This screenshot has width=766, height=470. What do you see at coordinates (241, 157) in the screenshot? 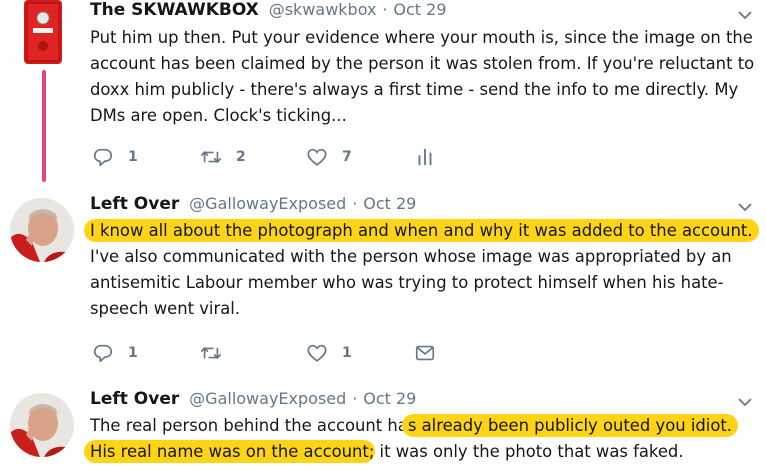
I see `retweet-count: 2` at bounding box center [241, 157].